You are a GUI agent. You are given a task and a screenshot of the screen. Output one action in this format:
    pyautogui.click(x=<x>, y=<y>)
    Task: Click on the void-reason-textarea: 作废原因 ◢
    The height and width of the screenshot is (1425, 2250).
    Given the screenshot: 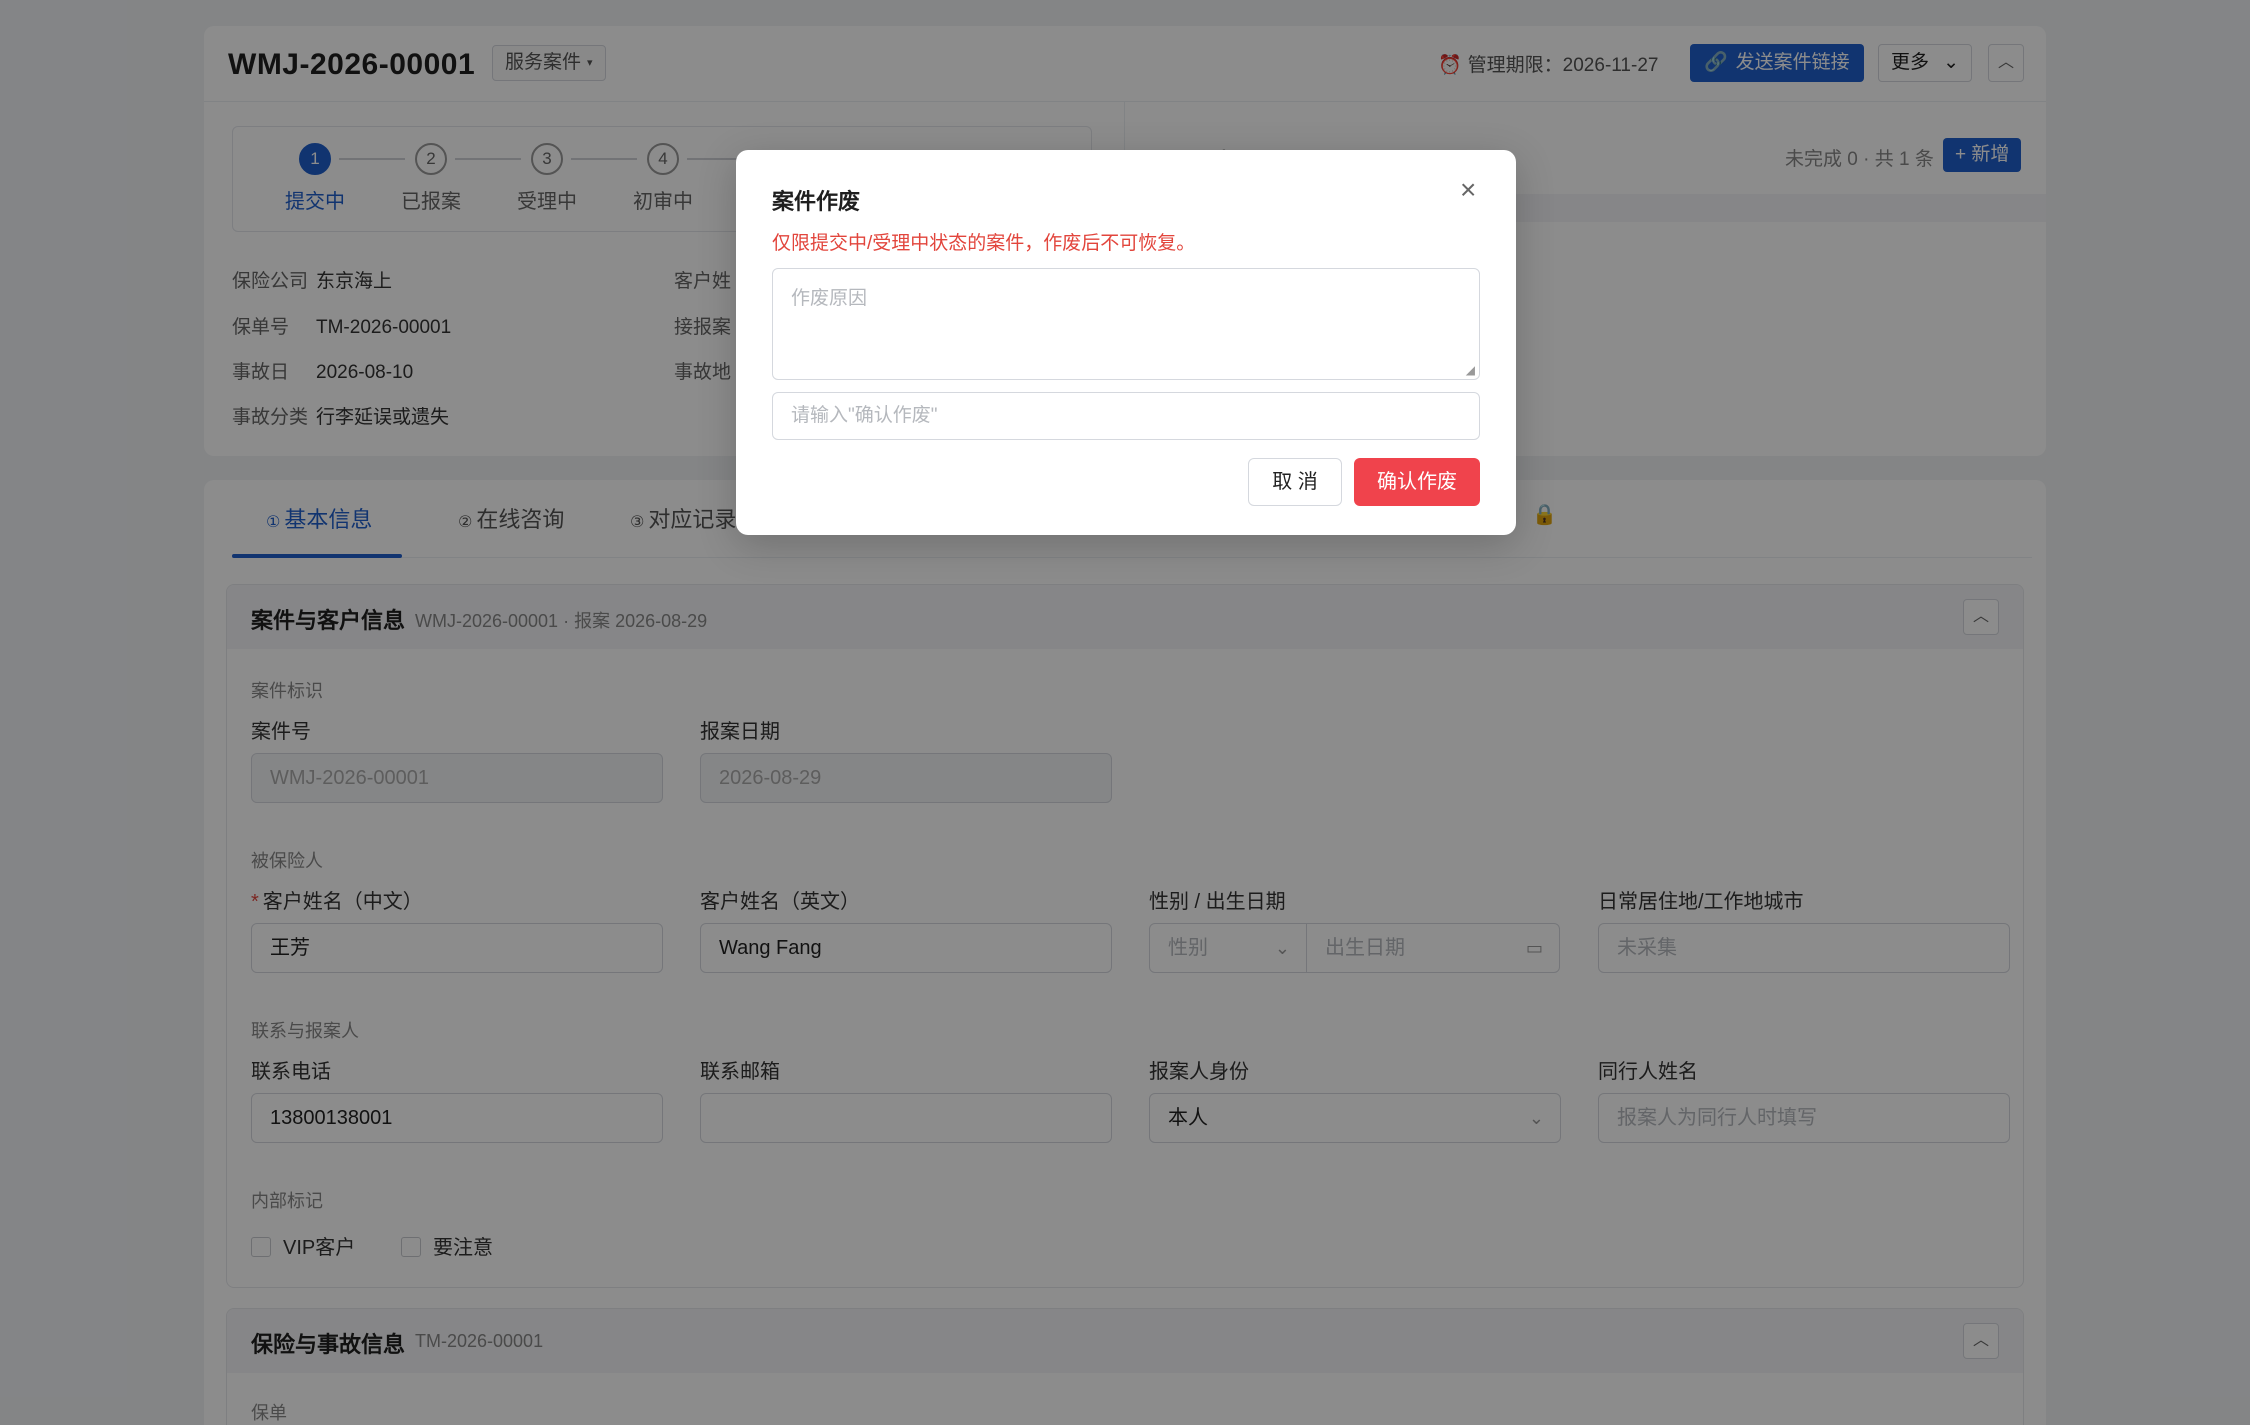 What is the action you would take?
    pyautogui.click(x=1126, y=324)
    